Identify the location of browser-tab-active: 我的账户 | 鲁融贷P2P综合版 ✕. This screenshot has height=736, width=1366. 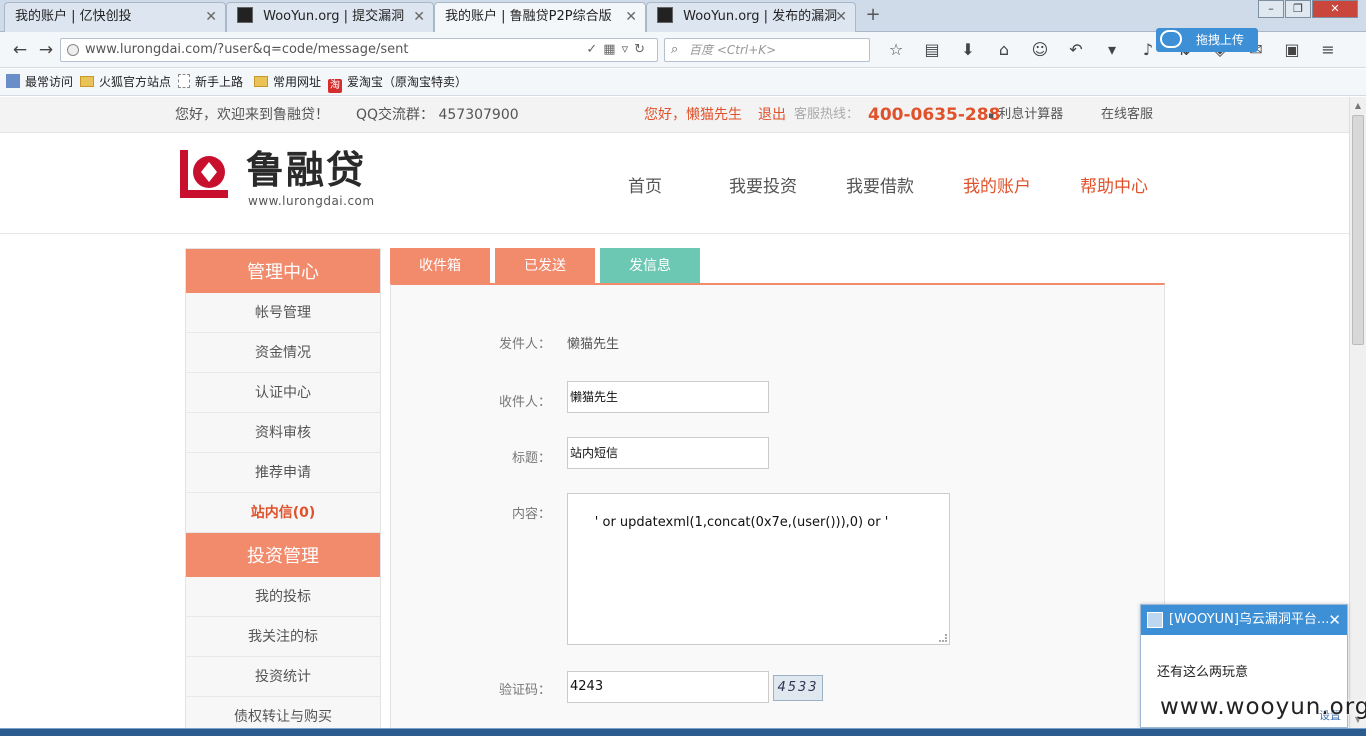
(540, 17).